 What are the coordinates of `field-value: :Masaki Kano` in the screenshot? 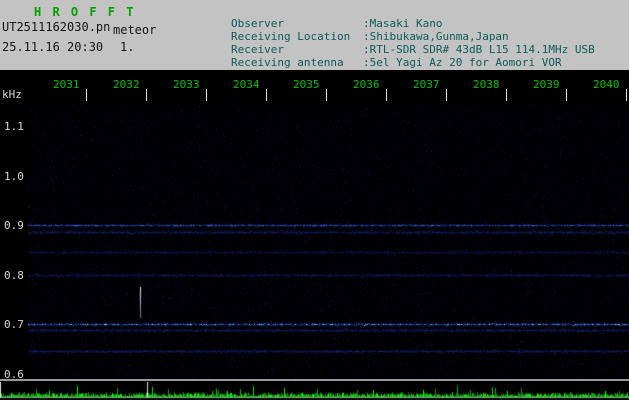 It's located at (402, 23).